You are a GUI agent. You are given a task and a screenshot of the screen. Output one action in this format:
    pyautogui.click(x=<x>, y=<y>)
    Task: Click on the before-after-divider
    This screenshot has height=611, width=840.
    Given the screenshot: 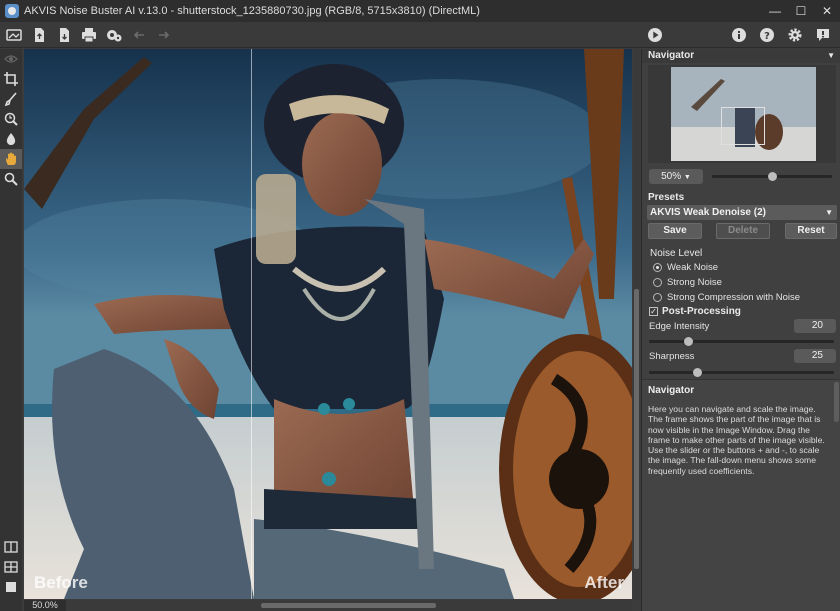 What is the action you would take?
    pyautogui.click(x=251, y=324)
    